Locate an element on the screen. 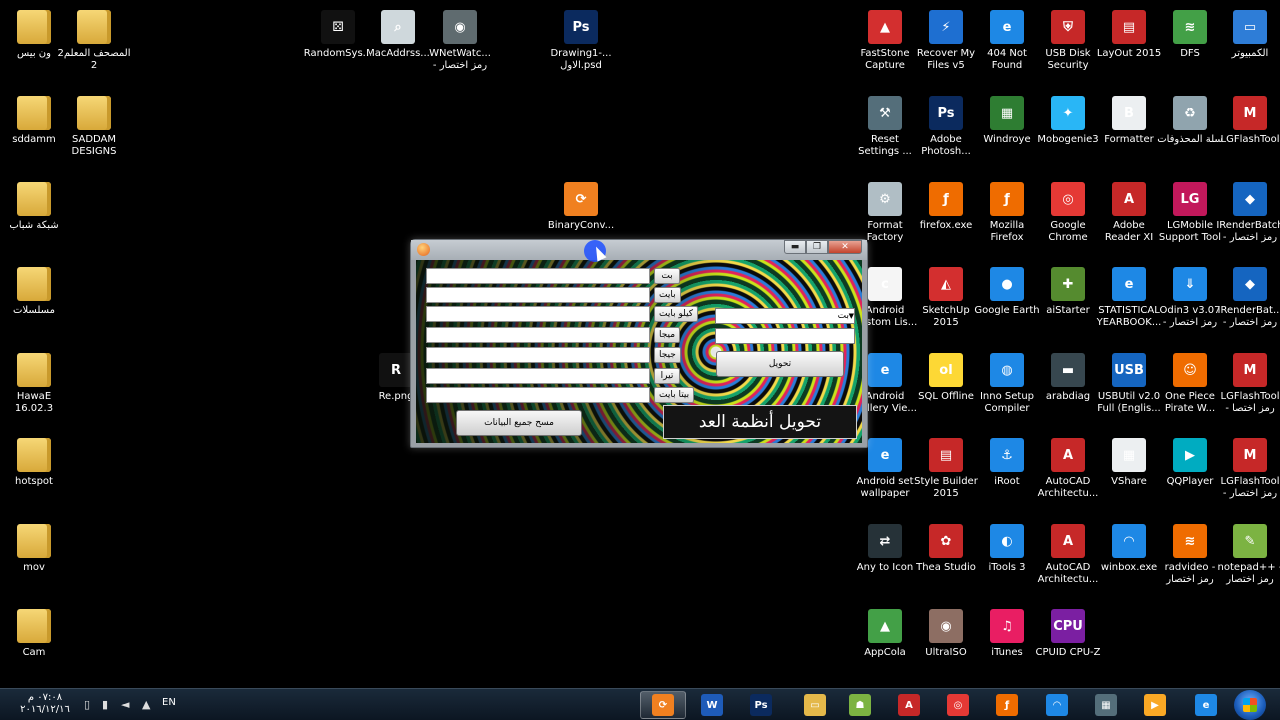 The image size is (1280, 720). desktop-shortcut: ol SQL Offline is located at coordinates (946, 388).